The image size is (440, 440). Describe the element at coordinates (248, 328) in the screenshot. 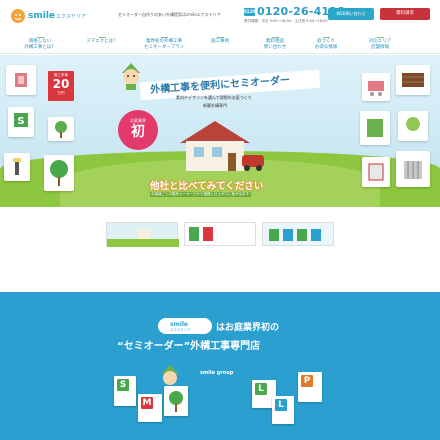

I see `intro-line-1: はお庭業界初の` at that location.